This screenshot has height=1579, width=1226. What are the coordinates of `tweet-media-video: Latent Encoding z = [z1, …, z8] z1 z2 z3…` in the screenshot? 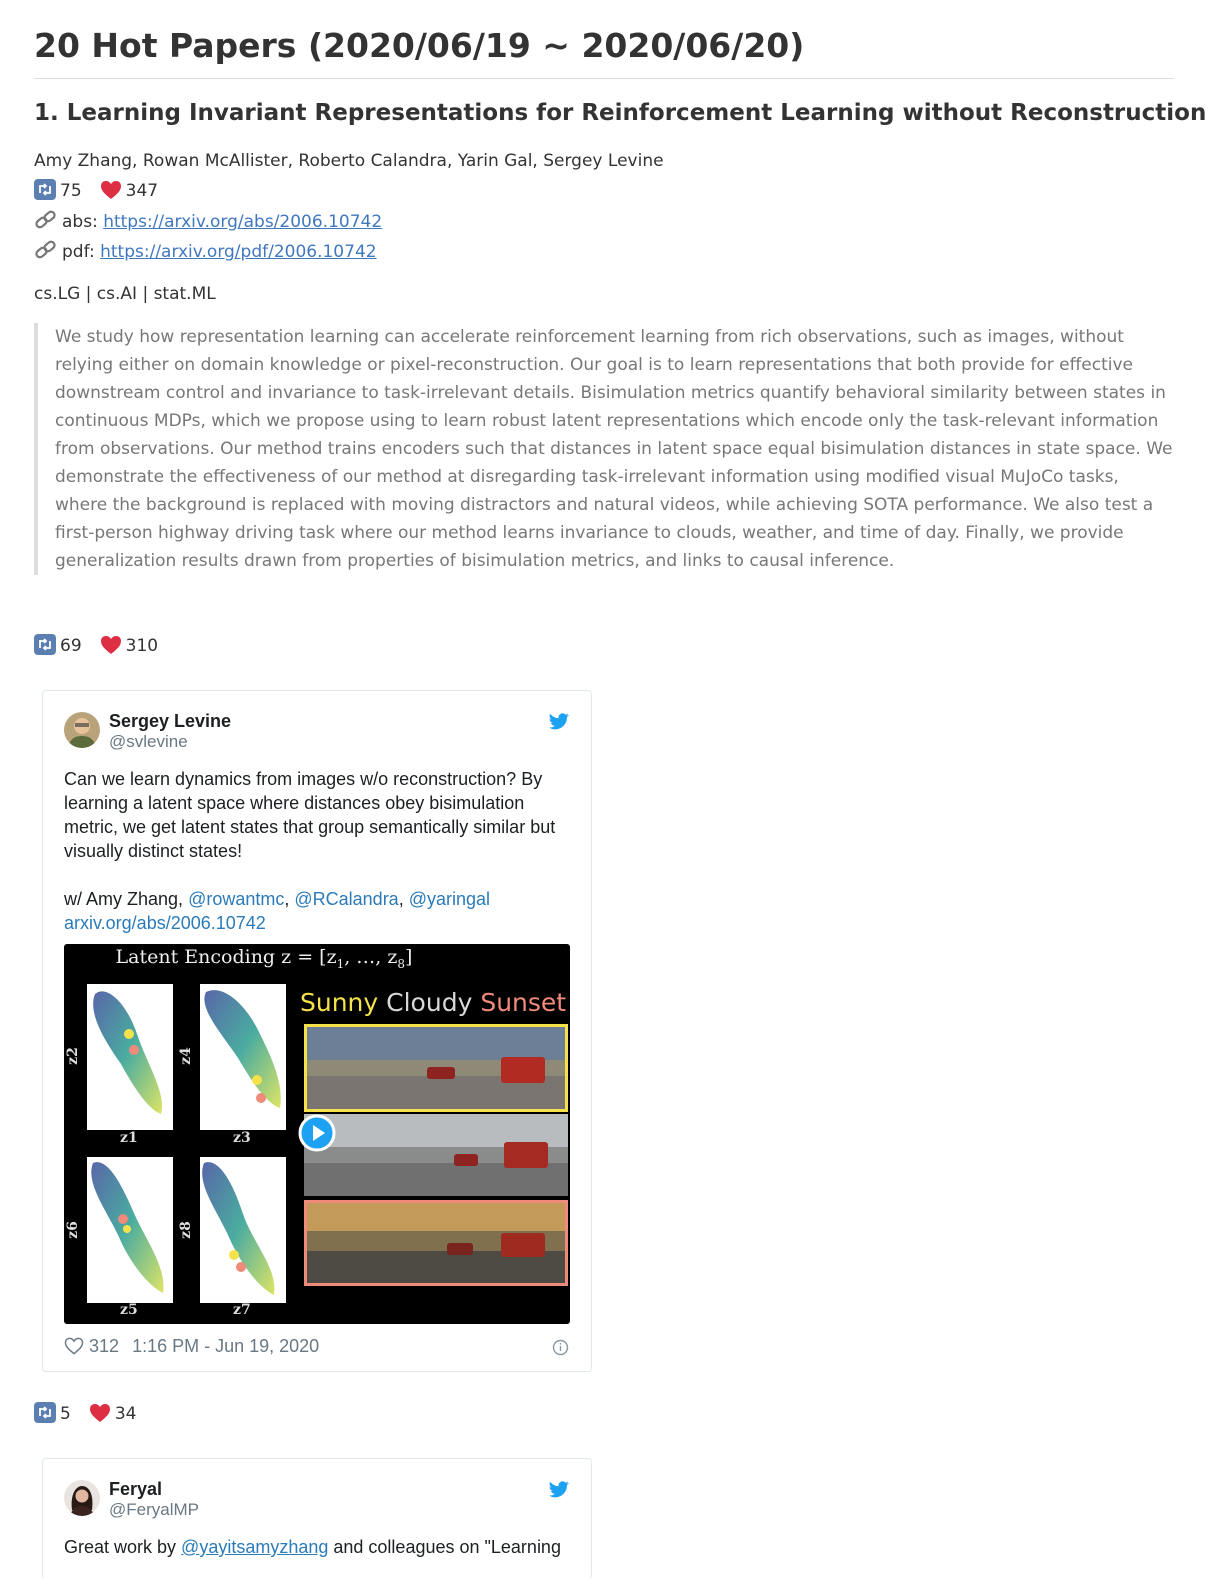 It's located at (317, 1134).